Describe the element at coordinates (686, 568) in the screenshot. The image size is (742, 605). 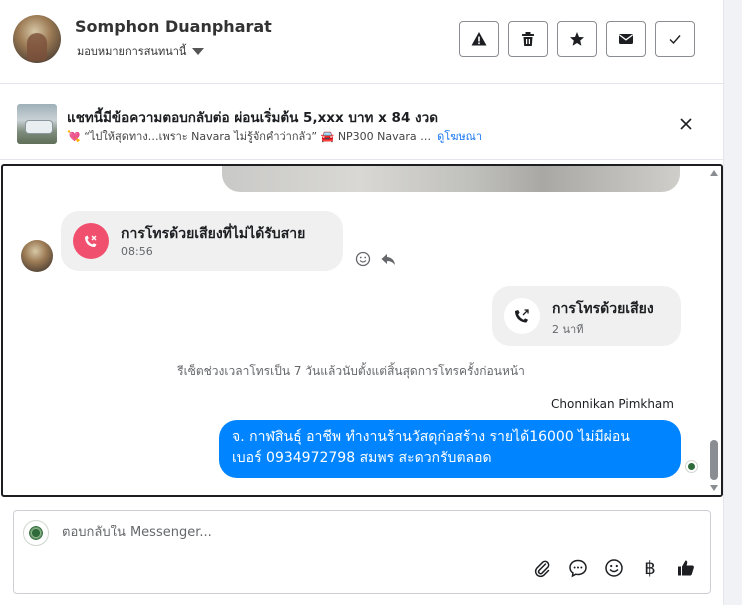
I see `like-icon` at that location.